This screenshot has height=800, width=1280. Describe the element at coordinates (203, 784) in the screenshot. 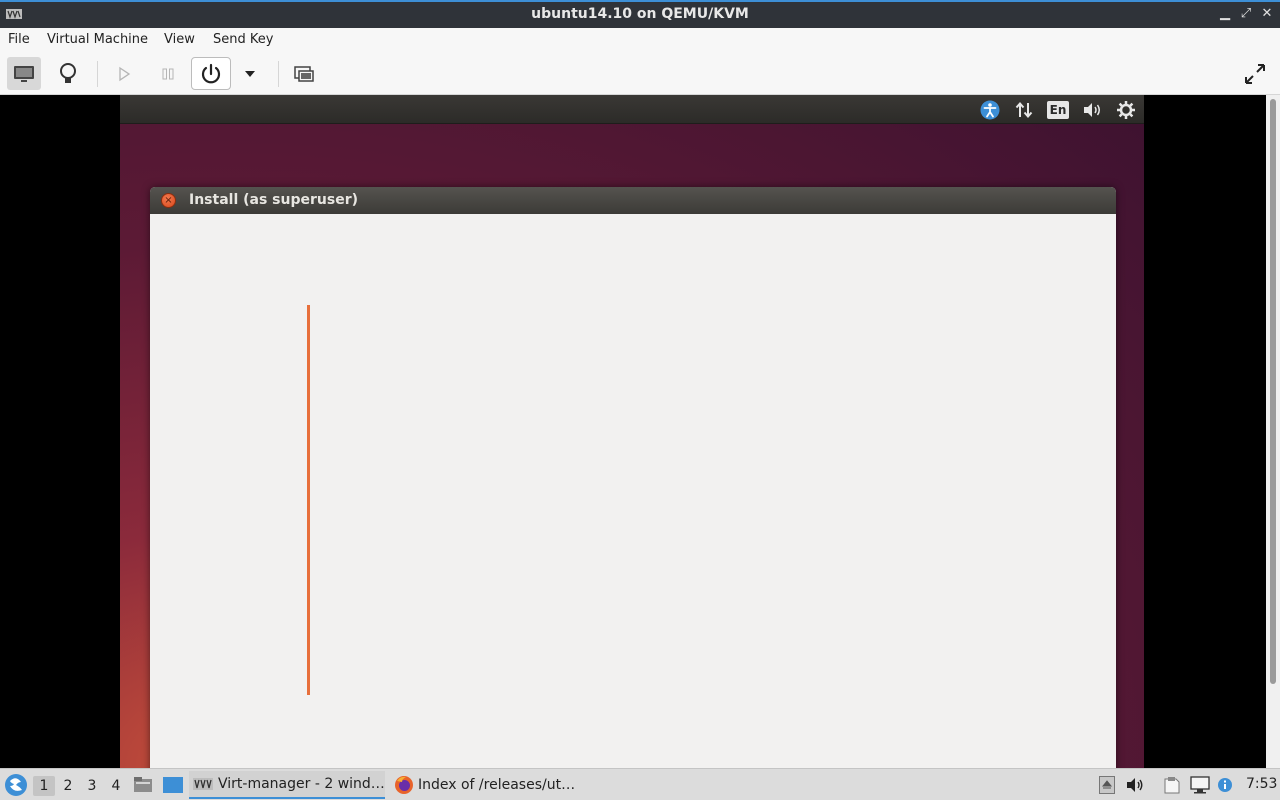

I see `virt-manager-icon` at that location.